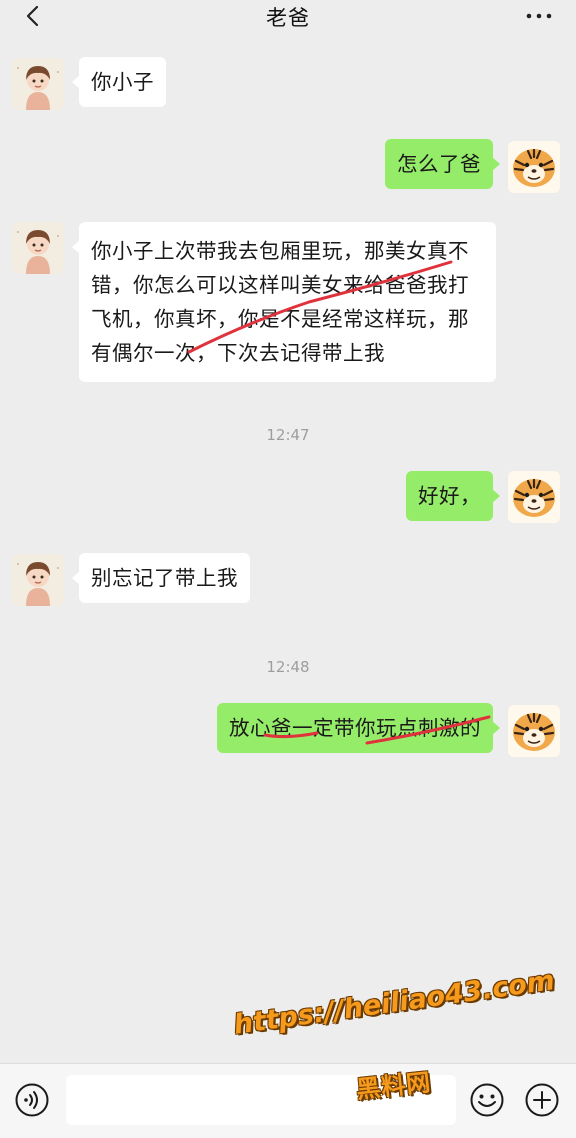  I want to click on chat-title: 老爸, so click(288, 18).